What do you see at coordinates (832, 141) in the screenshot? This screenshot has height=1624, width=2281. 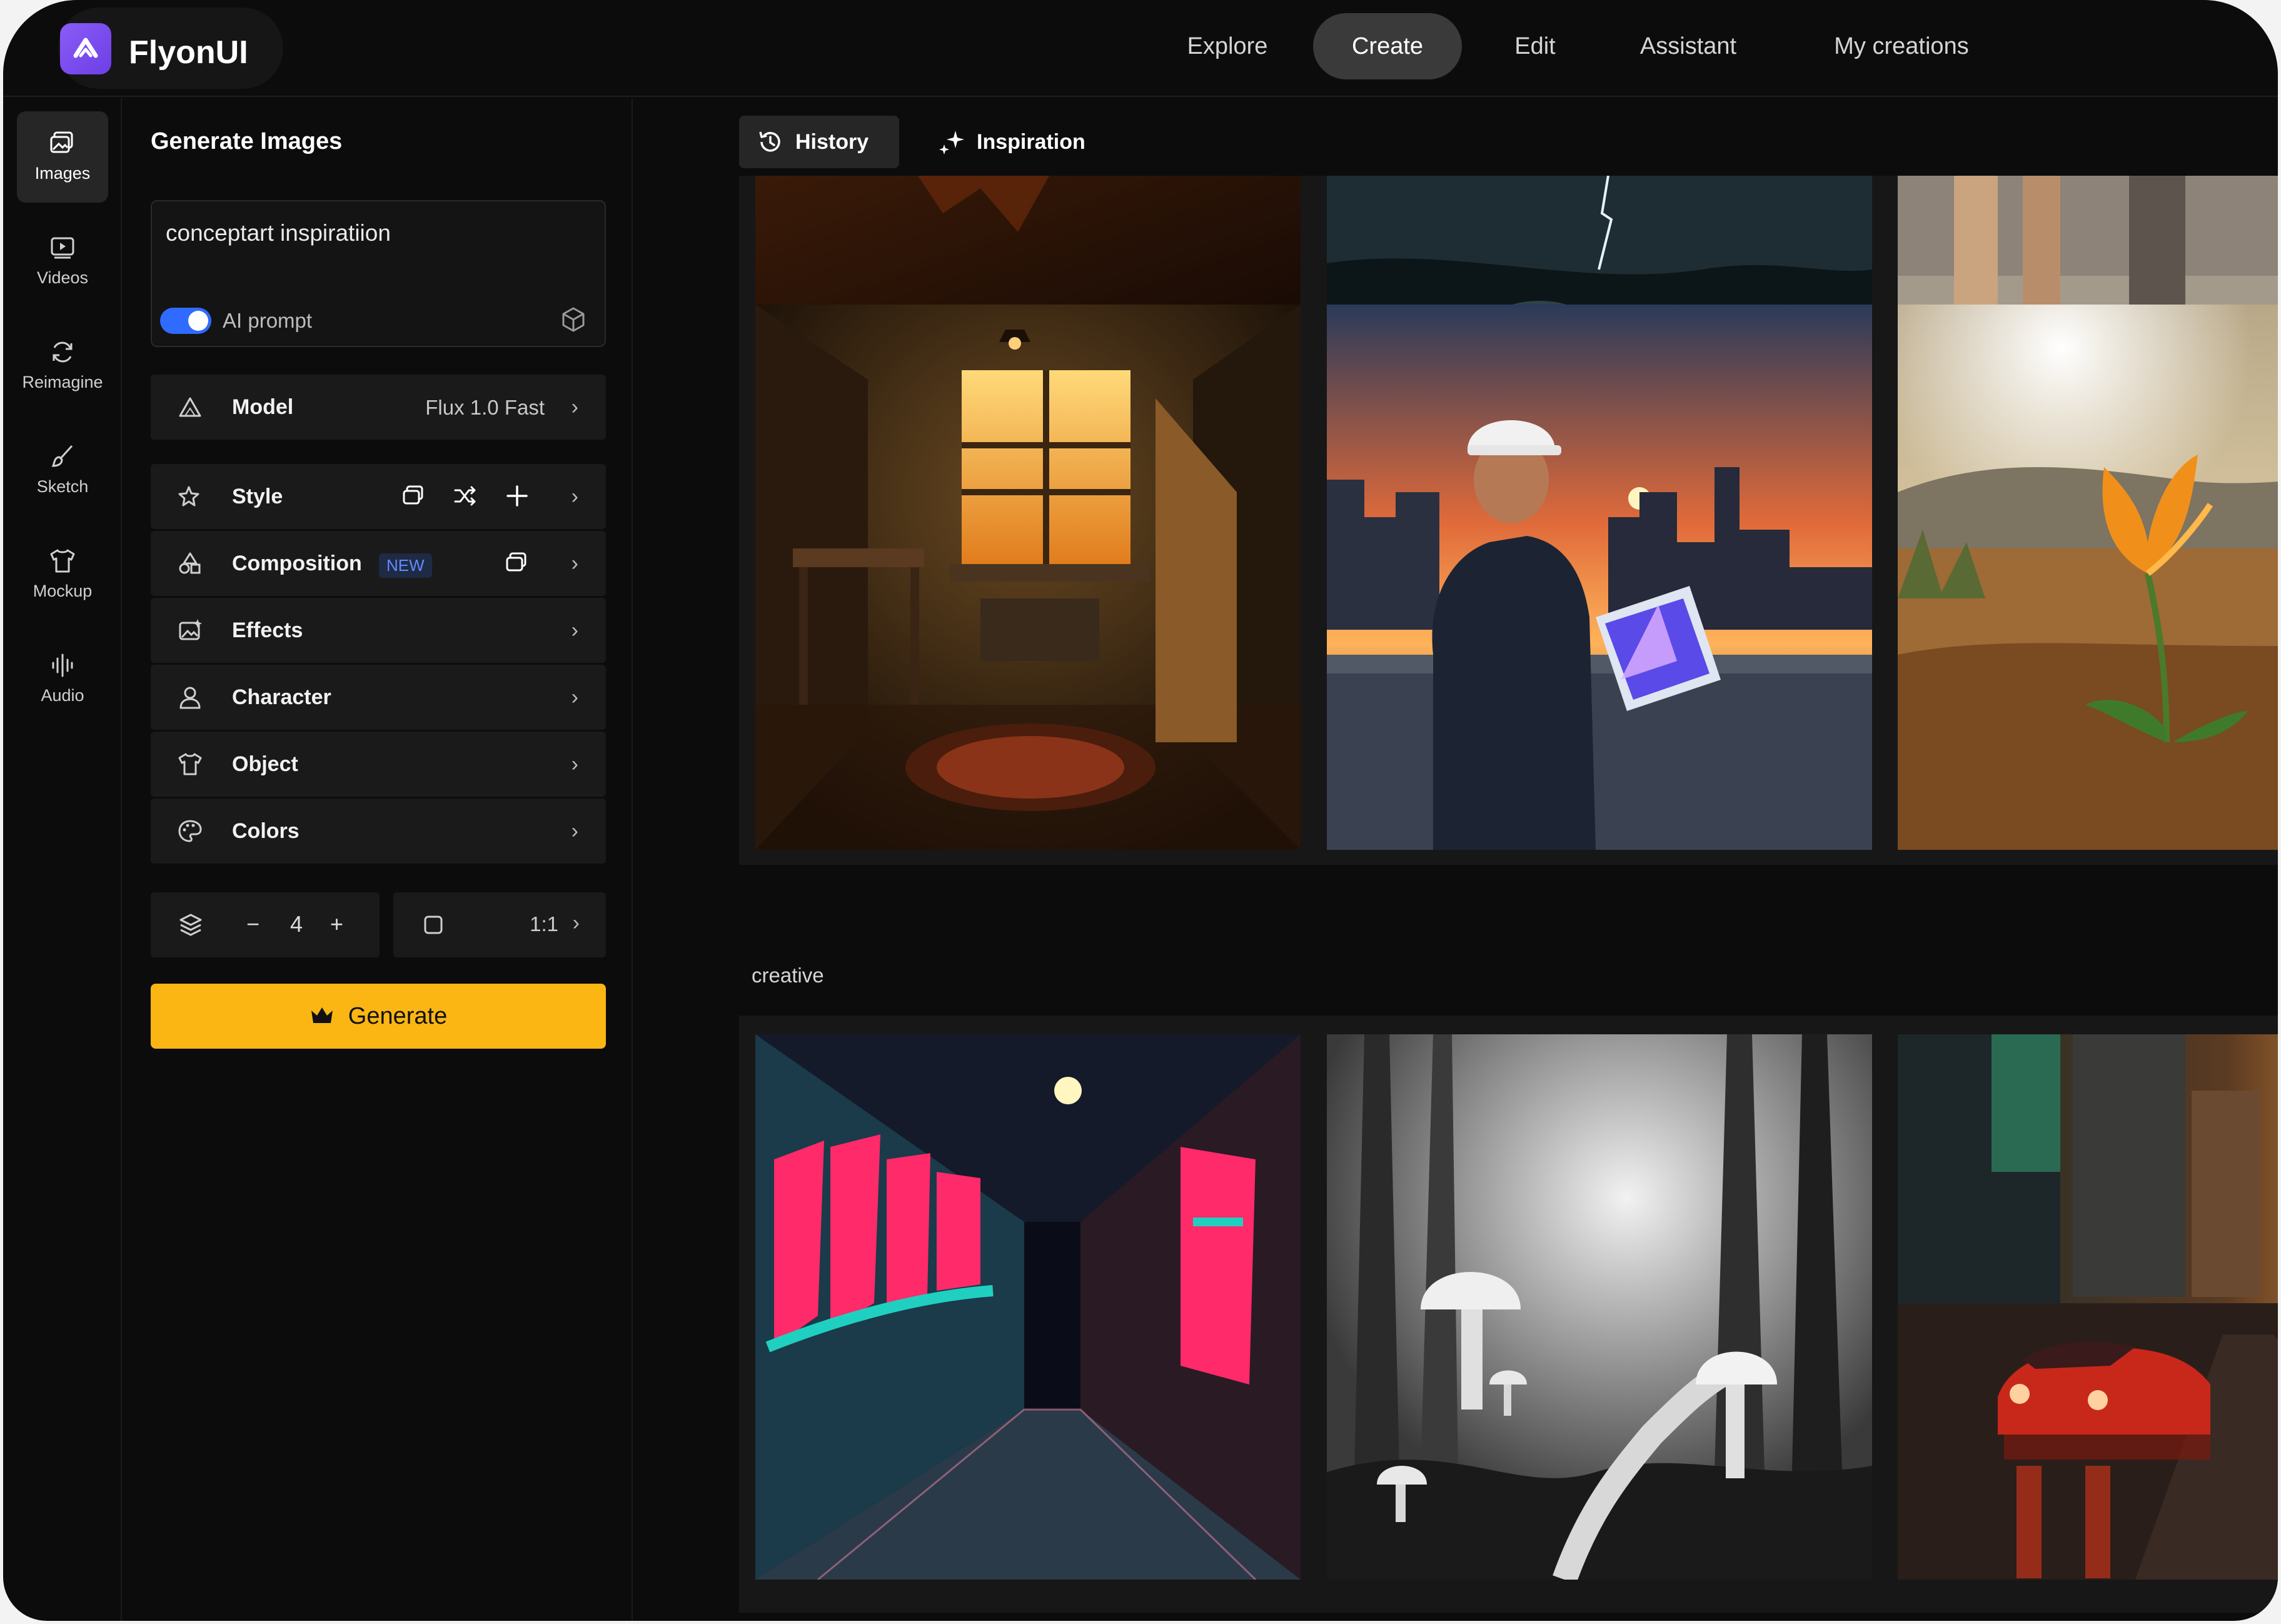 I see `tab-label: History` at bounding box center [832, 141].